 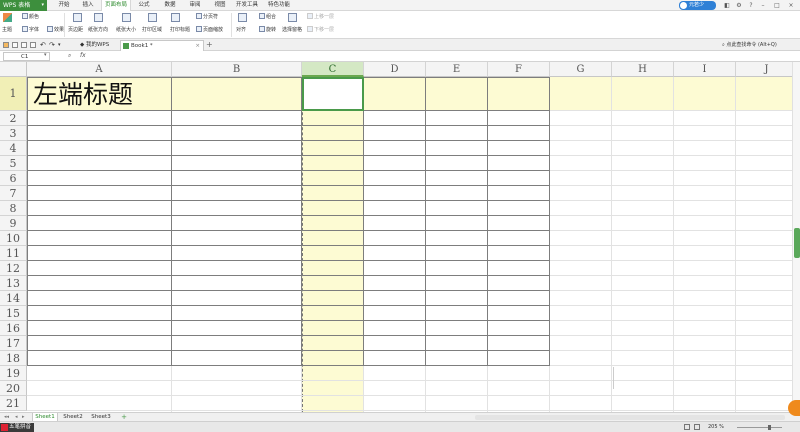 What do you see at coordinates (267, 30) in the screenshot?
I see `rotate-button: 旋转` at bounding box center [267, 30].